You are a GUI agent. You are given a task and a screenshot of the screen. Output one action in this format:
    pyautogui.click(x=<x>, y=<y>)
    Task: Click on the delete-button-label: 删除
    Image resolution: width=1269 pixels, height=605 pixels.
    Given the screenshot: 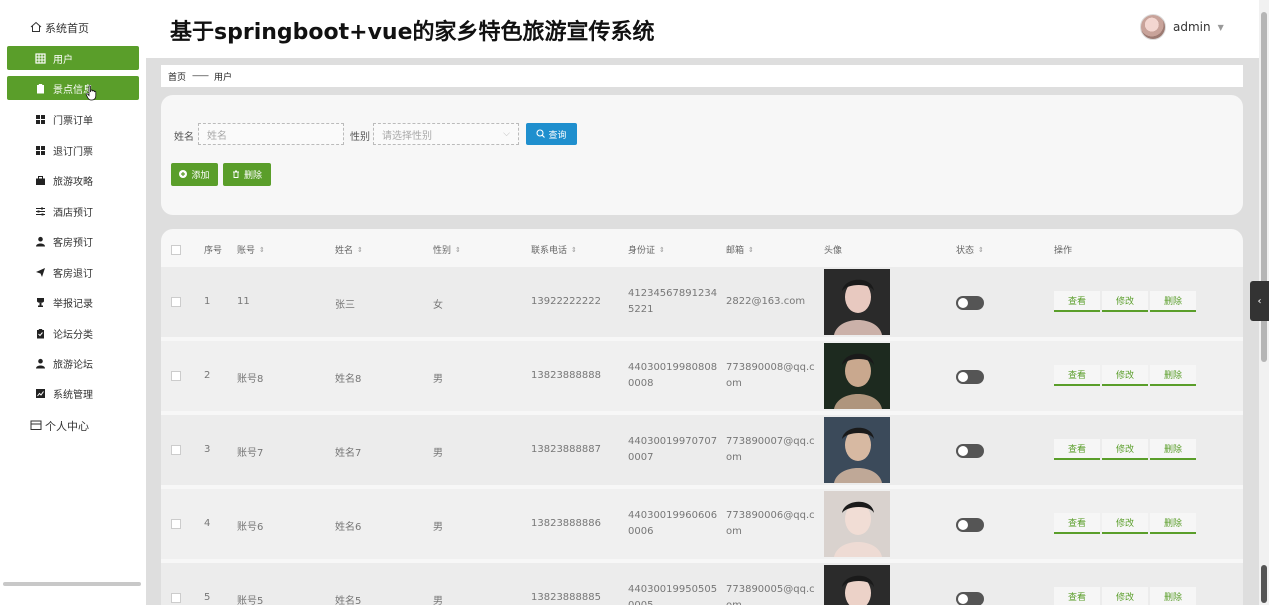 What is the action you would take?
    pyautogui.click(x=252, y=175)
    